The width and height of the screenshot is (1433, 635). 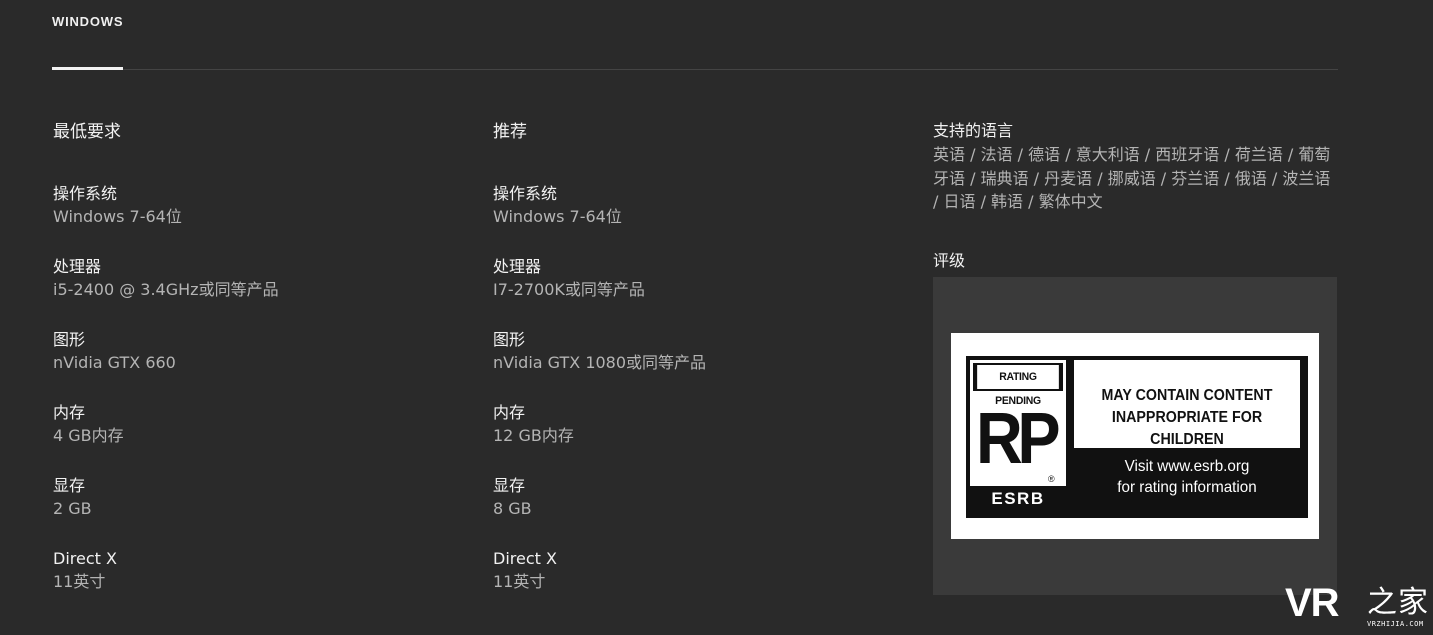 I want to click on spec-processor: 处理器 i5-2400 @ 3.4GHz或同等产品, so click(x=253, y=292).